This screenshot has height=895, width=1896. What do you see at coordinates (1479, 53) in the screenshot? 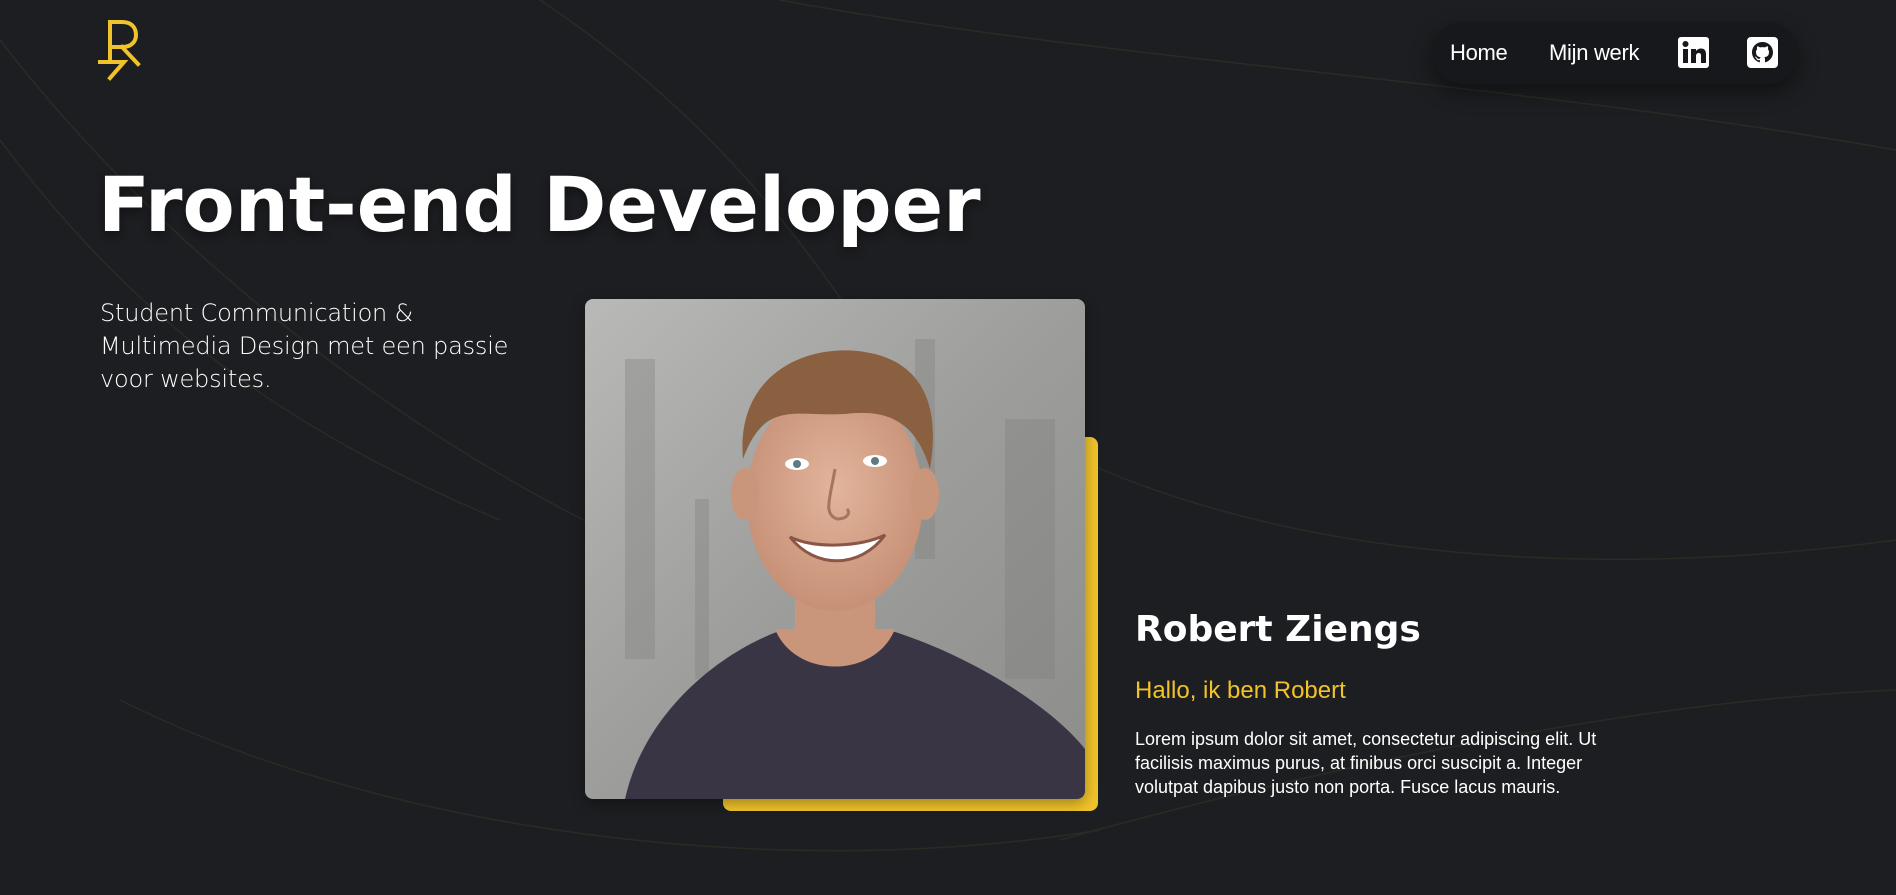
I see `nav-link-home: Home` at bounding box center [1479, 53].